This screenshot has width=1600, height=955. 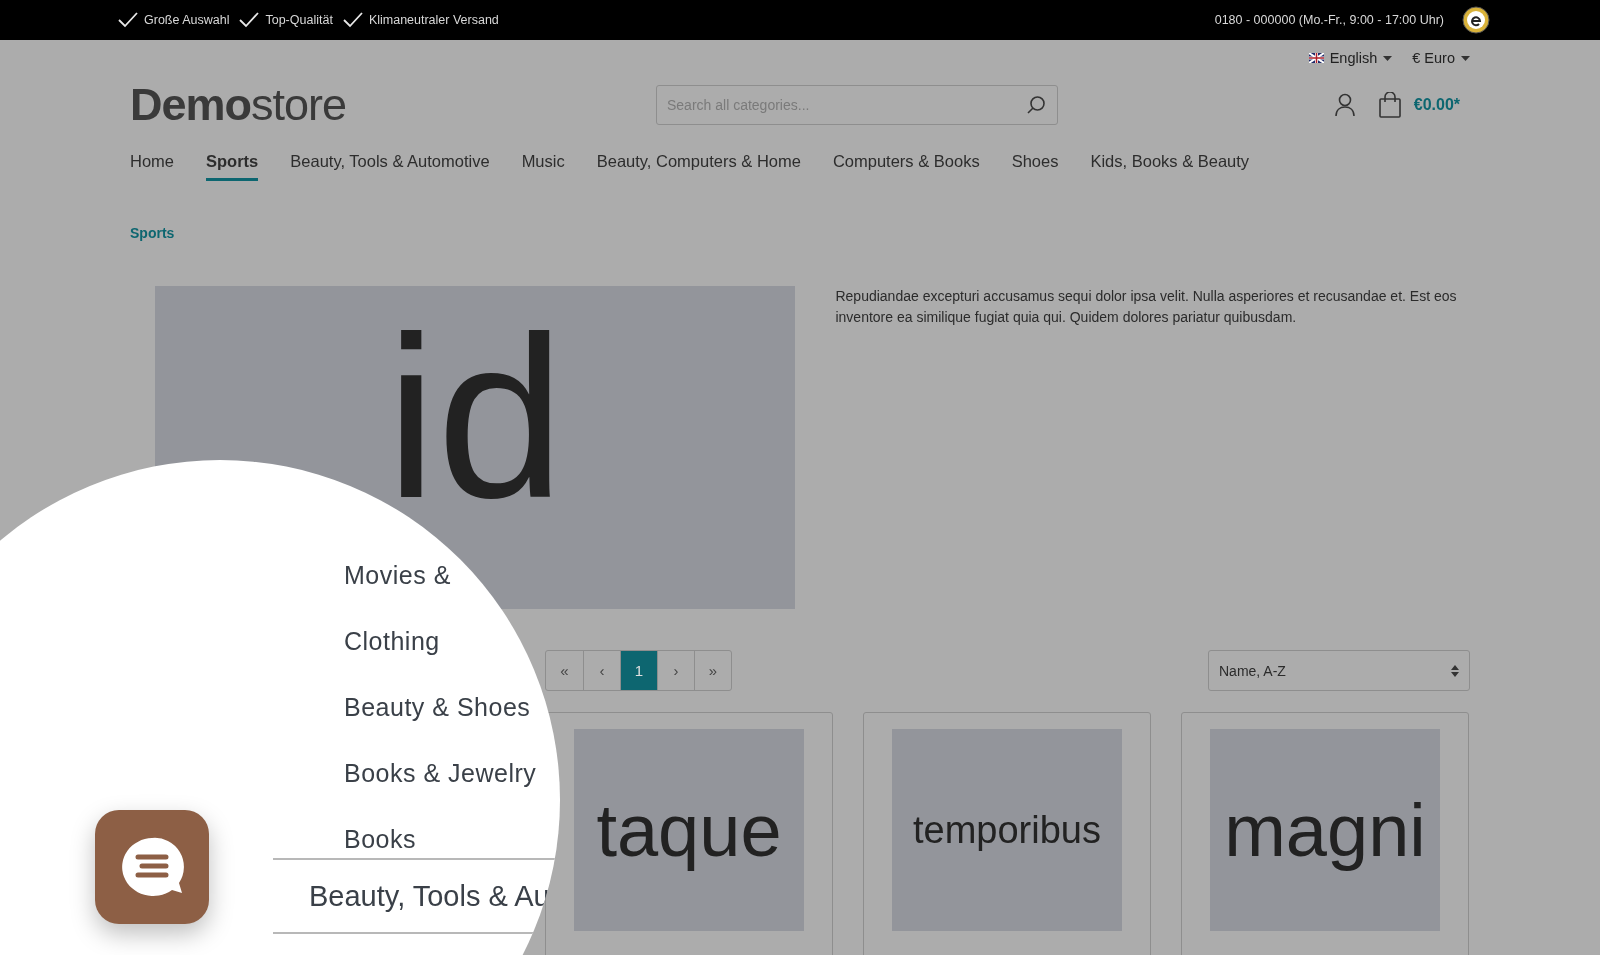 What do you see at coordinates (675, 670) in the screenshot?
I see `page-button: ›` at bounding box center [675, 670].